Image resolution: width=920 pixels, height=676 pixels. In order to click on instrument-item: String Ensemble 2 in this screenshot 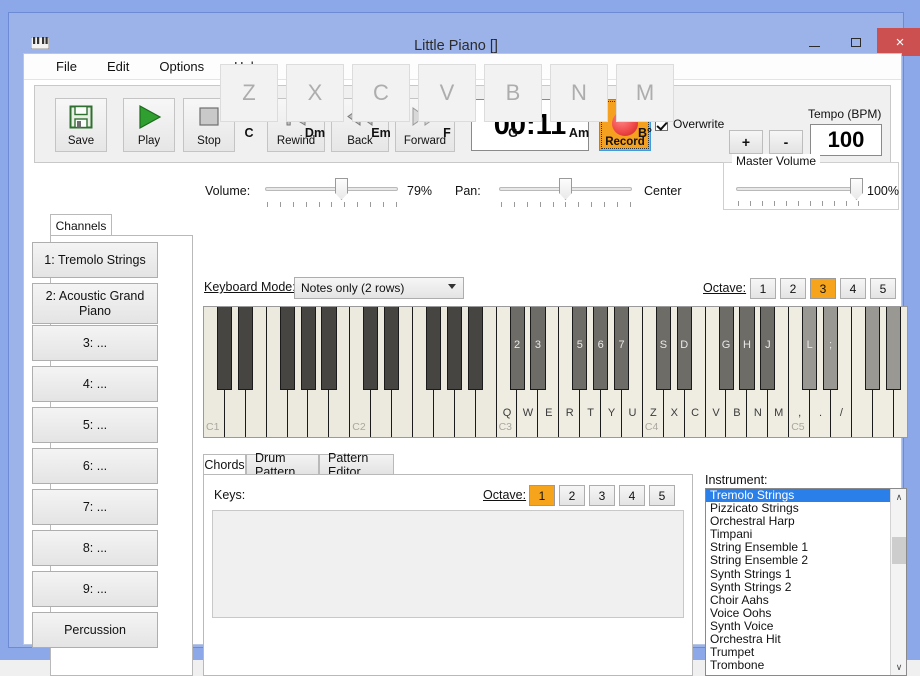, I will do `click(798, 560)`.